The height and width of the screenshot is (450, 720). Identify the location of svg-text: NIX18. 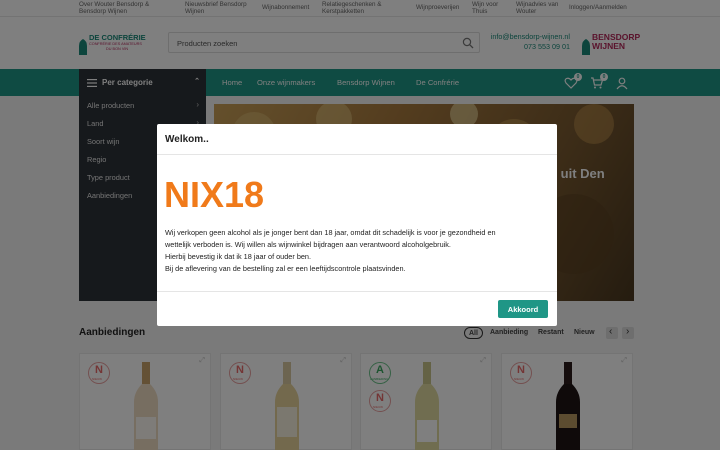
(214, 194).